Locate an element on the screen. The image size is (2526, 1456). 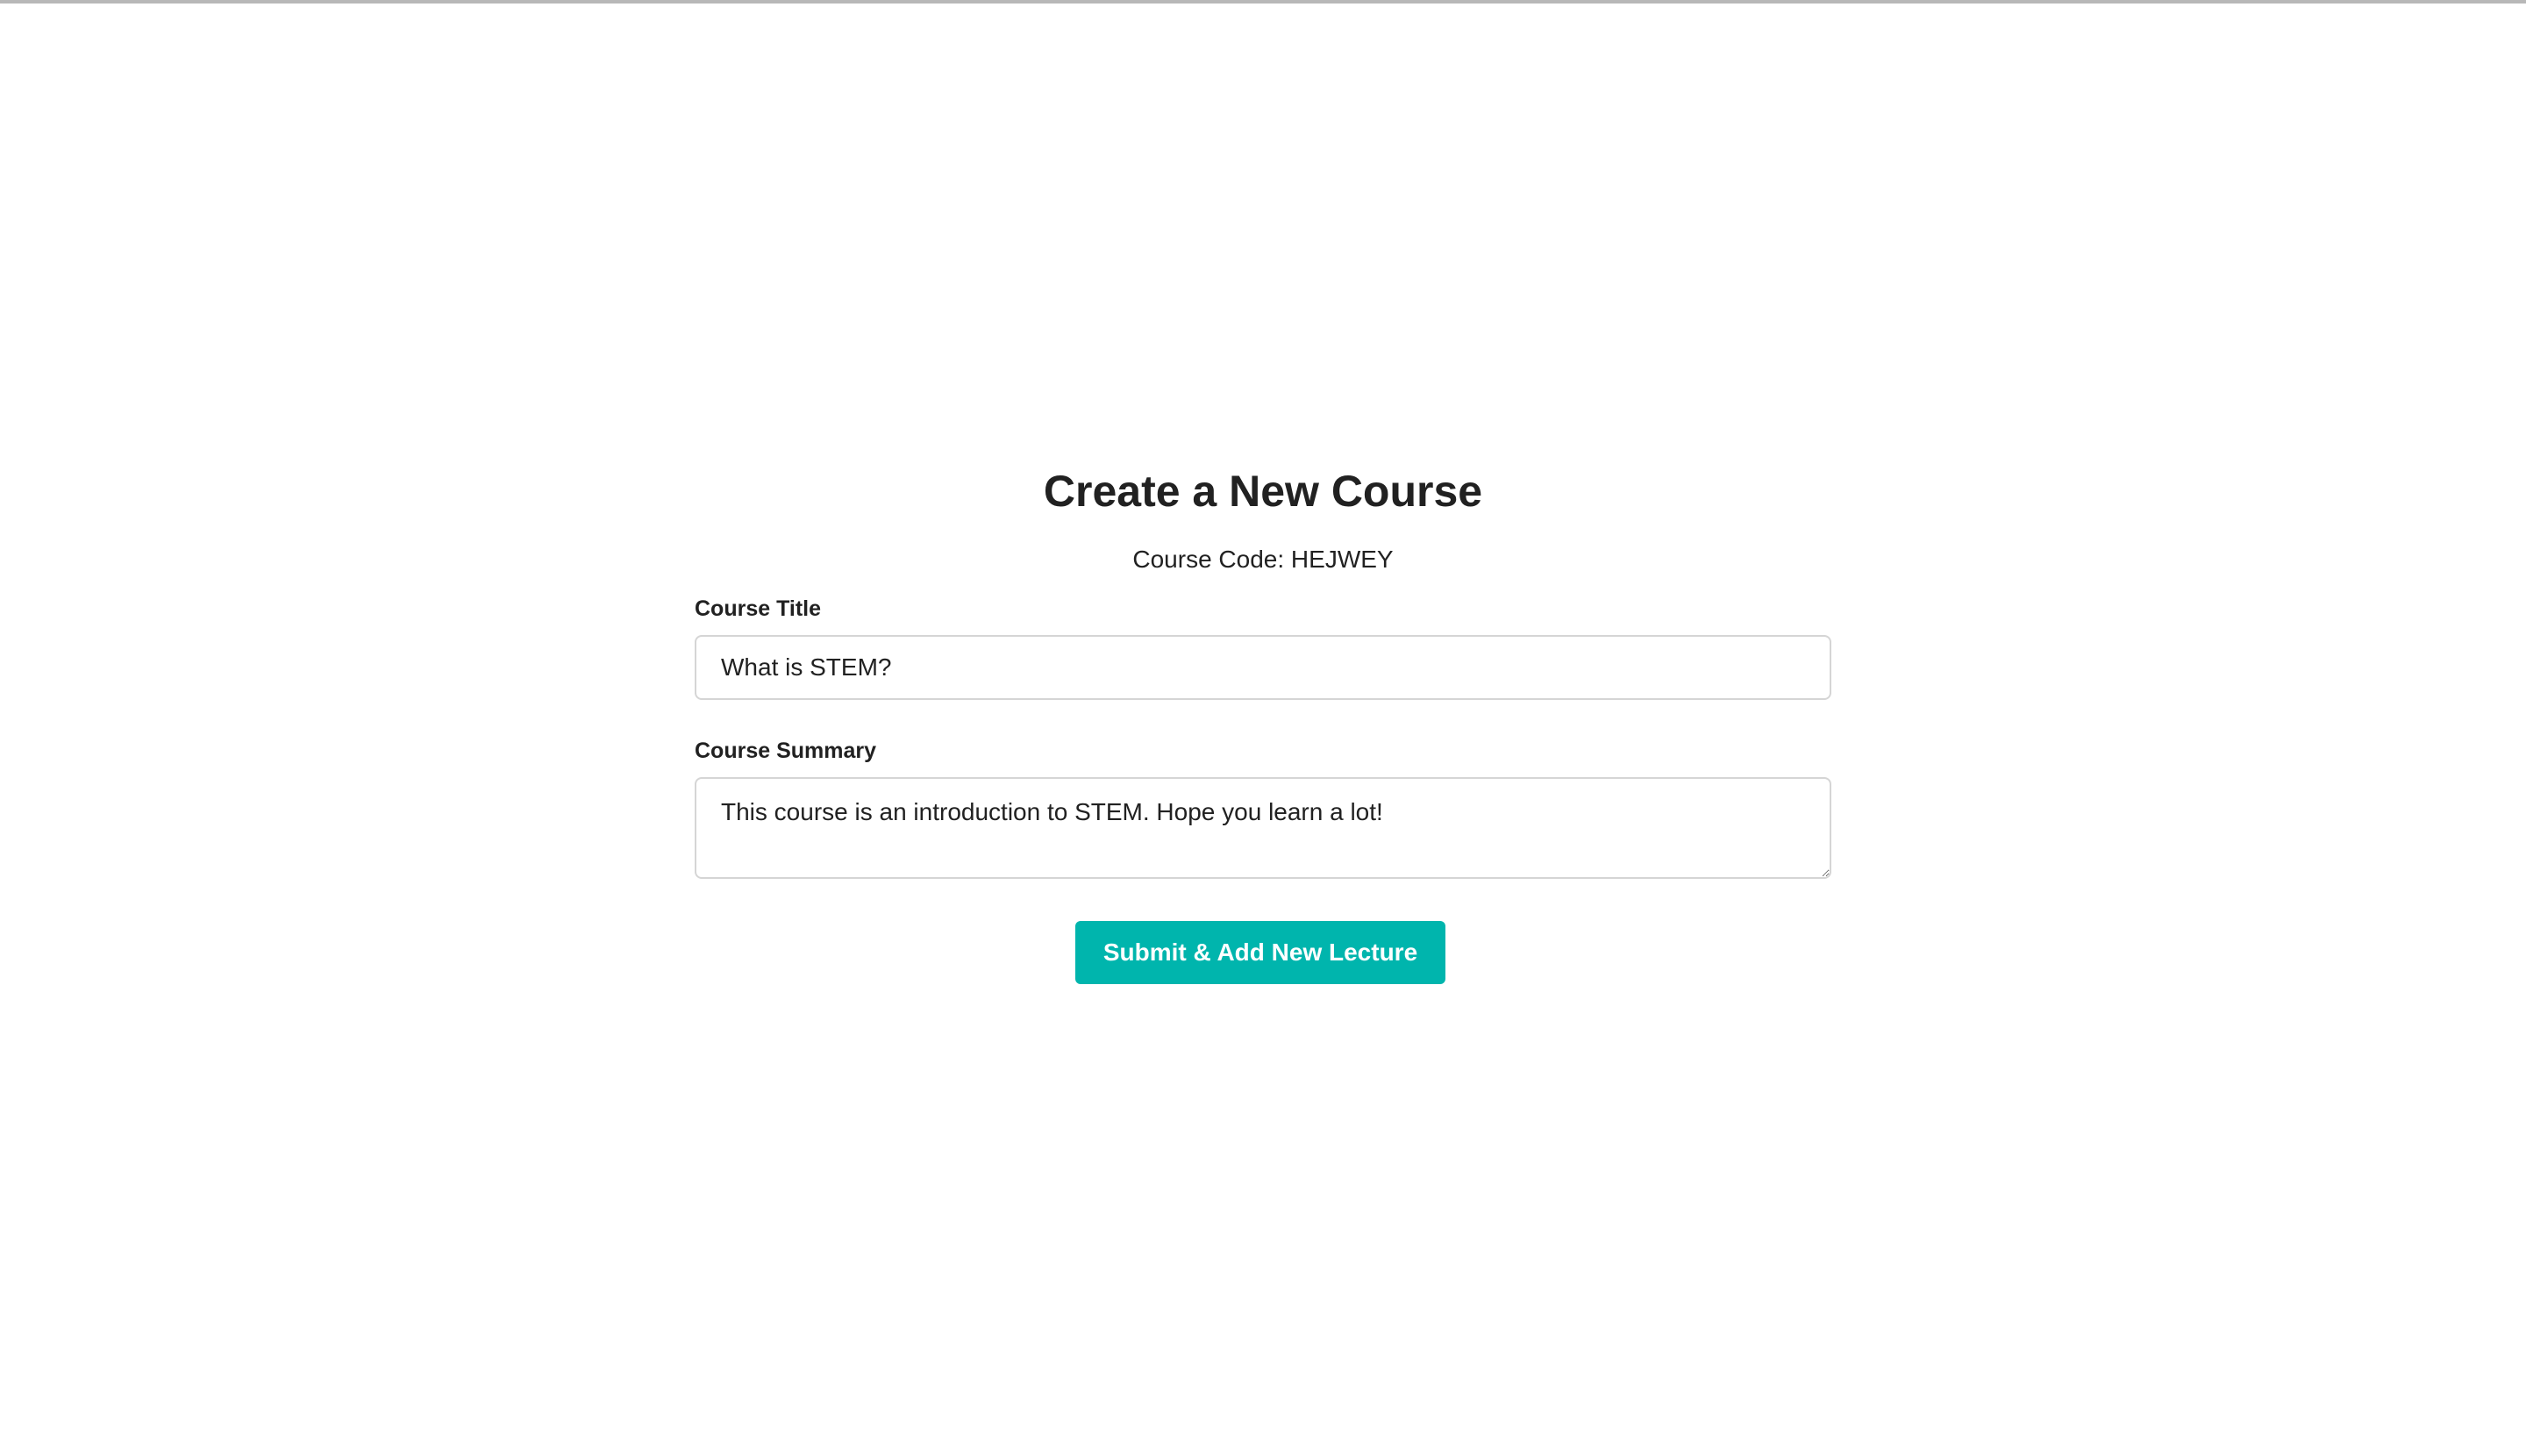
page-title: Create a New Course is located at coordinates (1263, 491).